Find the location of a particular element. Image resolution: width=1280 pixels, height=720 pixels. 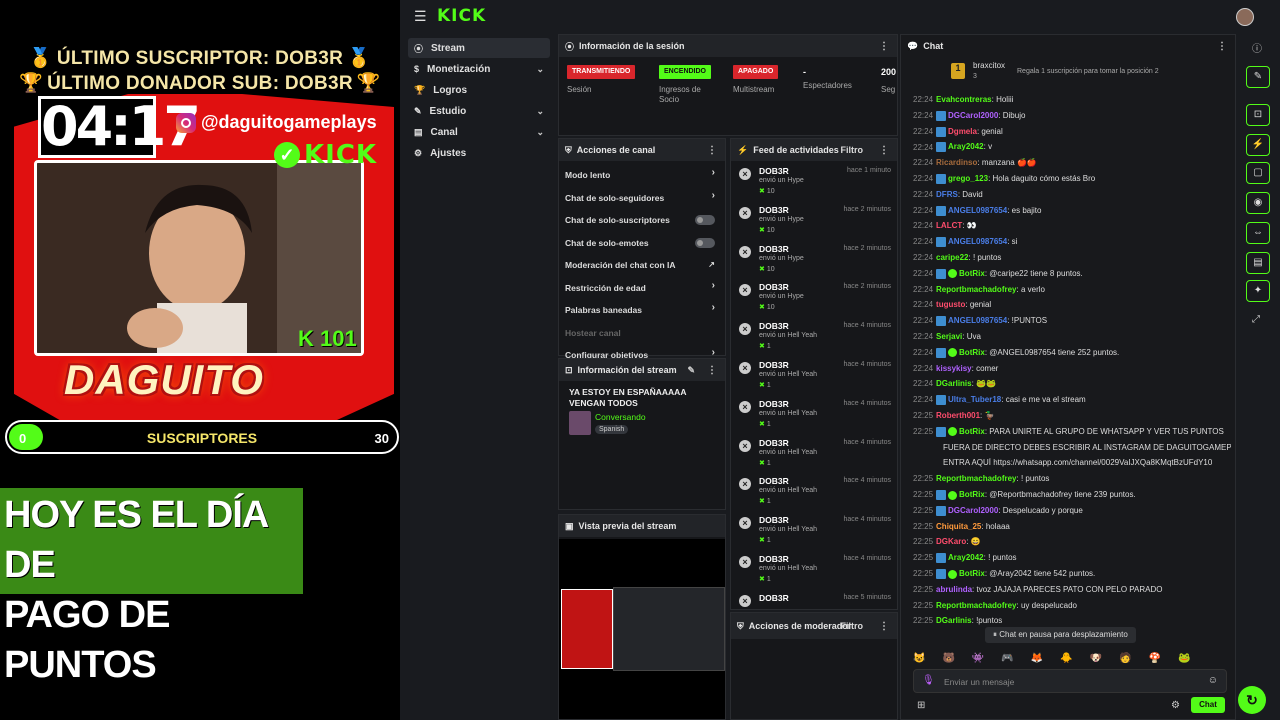

hamburger-menu-icon: ☰ is located at coordinates (420, 16).